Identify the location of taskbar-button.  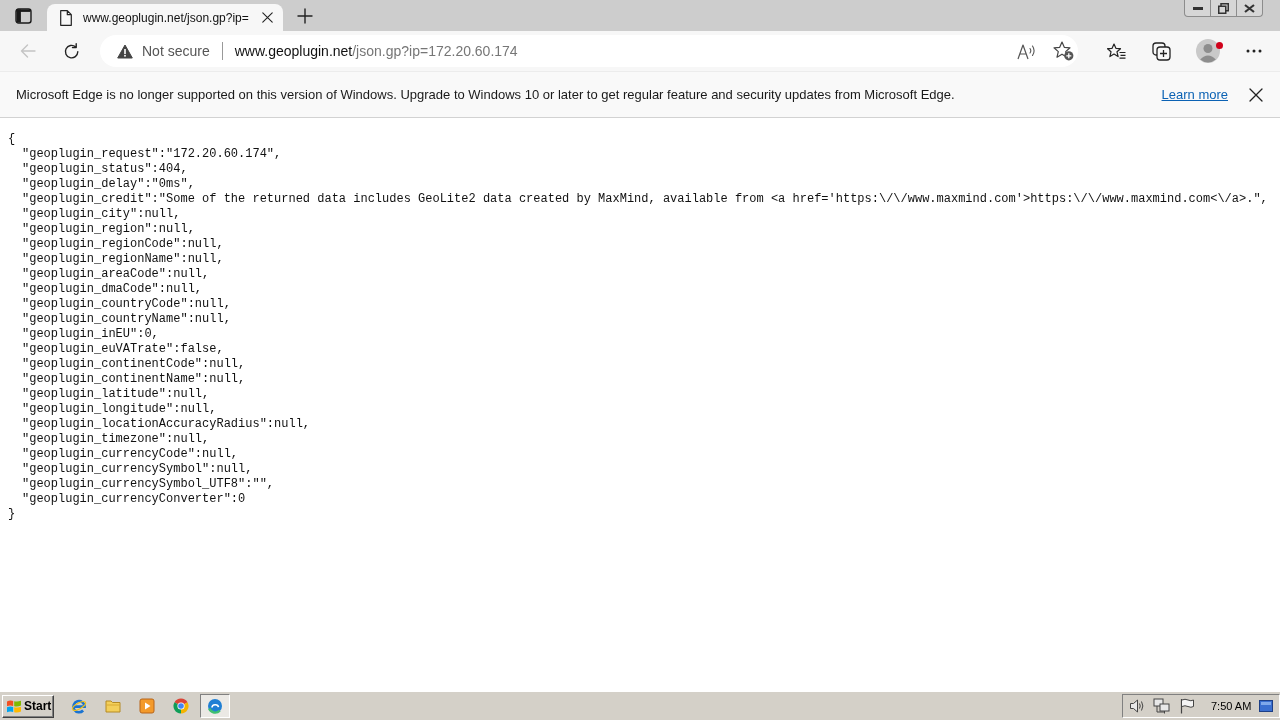
(215, 706).